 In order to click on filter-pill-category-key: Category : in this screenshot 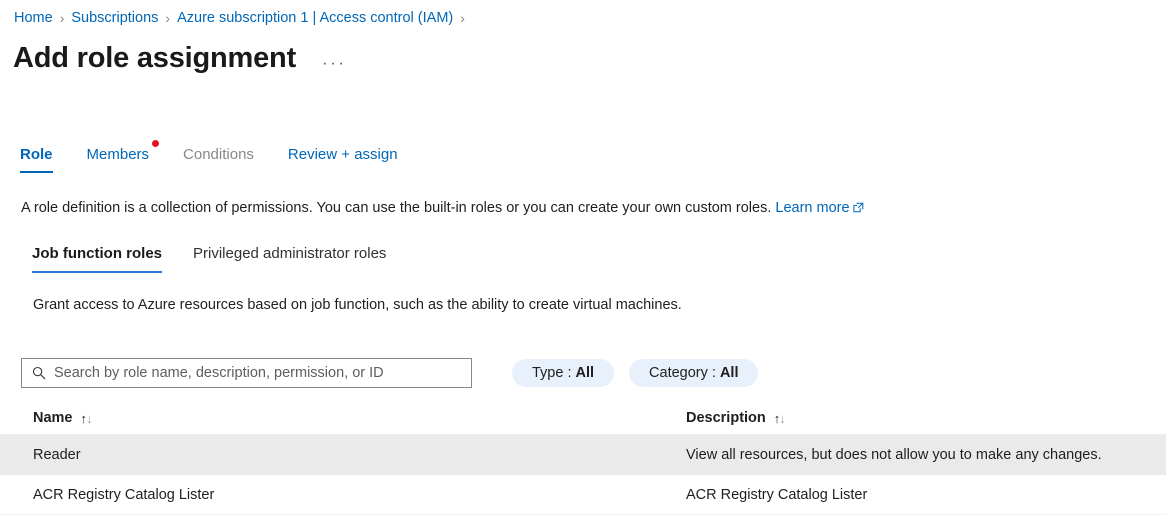, I will do `click(682, 373)`.